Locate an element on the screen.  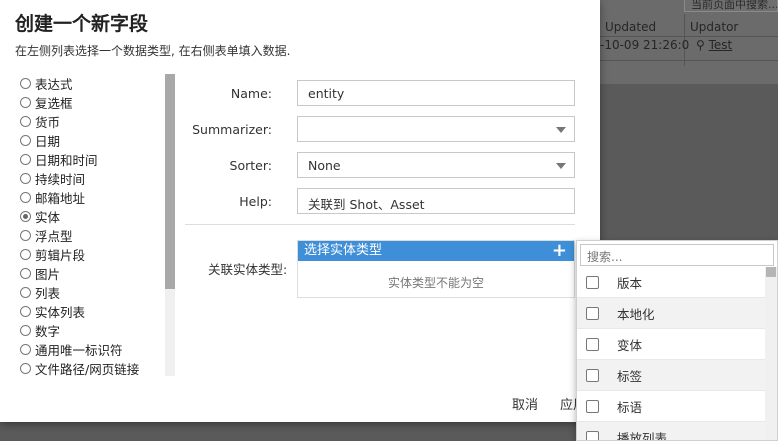
name-input: entity is located at coordinates (436, 93).